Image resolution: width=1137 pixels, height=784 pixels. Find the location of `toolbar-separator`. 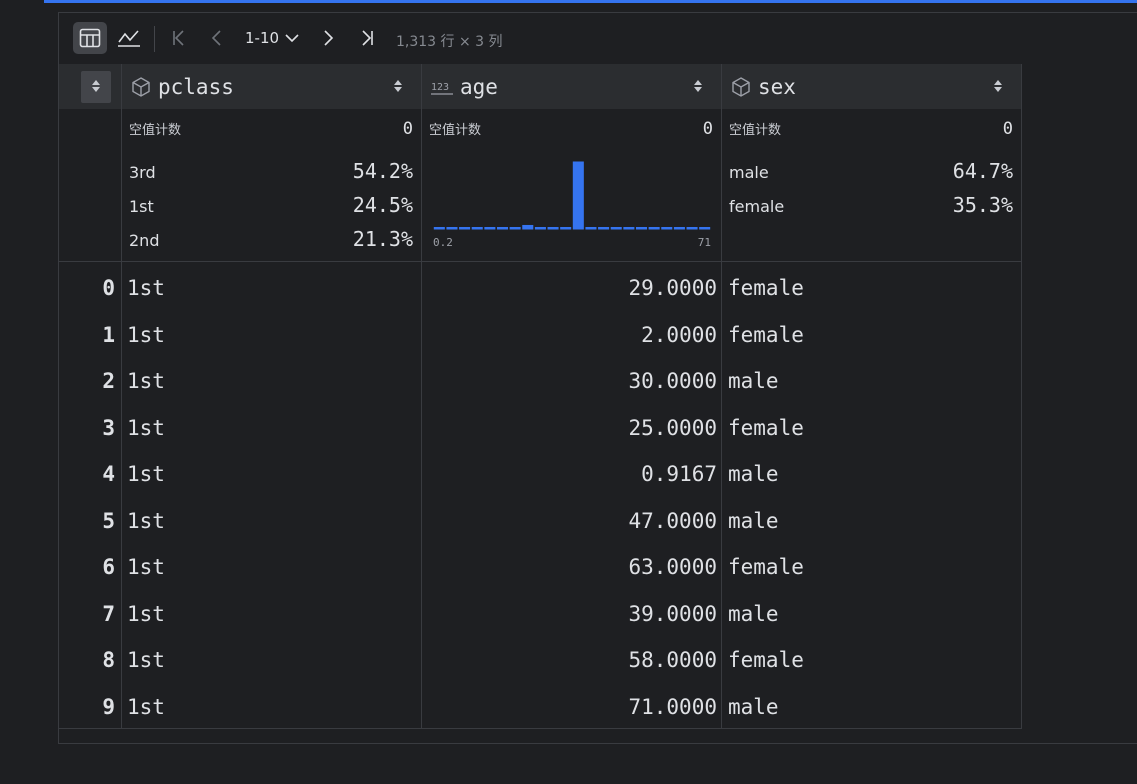

toolbar-separator is located at coordinates (154, 39).